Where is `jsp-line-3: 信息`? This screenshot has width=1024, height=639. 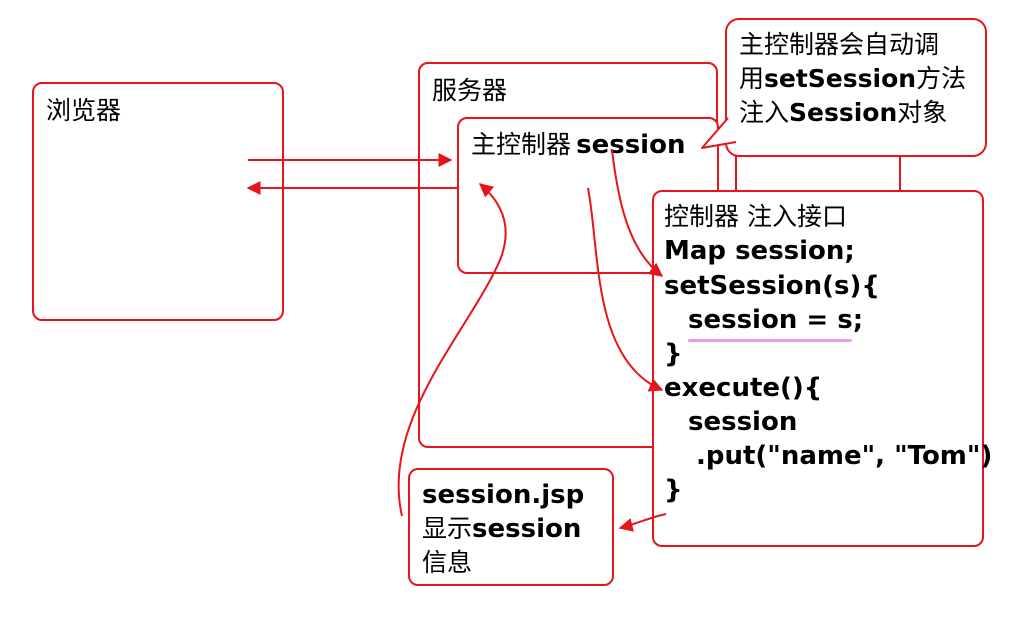
jsp-line-3: 信息 is located at coordinates (447, 562).